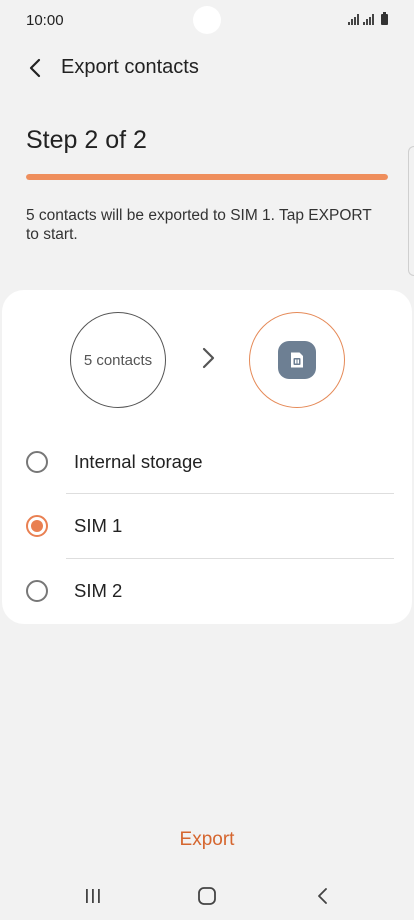 The height and width of the screenshot is (920, 414). I want to click on recents-button, so click(93, 896).